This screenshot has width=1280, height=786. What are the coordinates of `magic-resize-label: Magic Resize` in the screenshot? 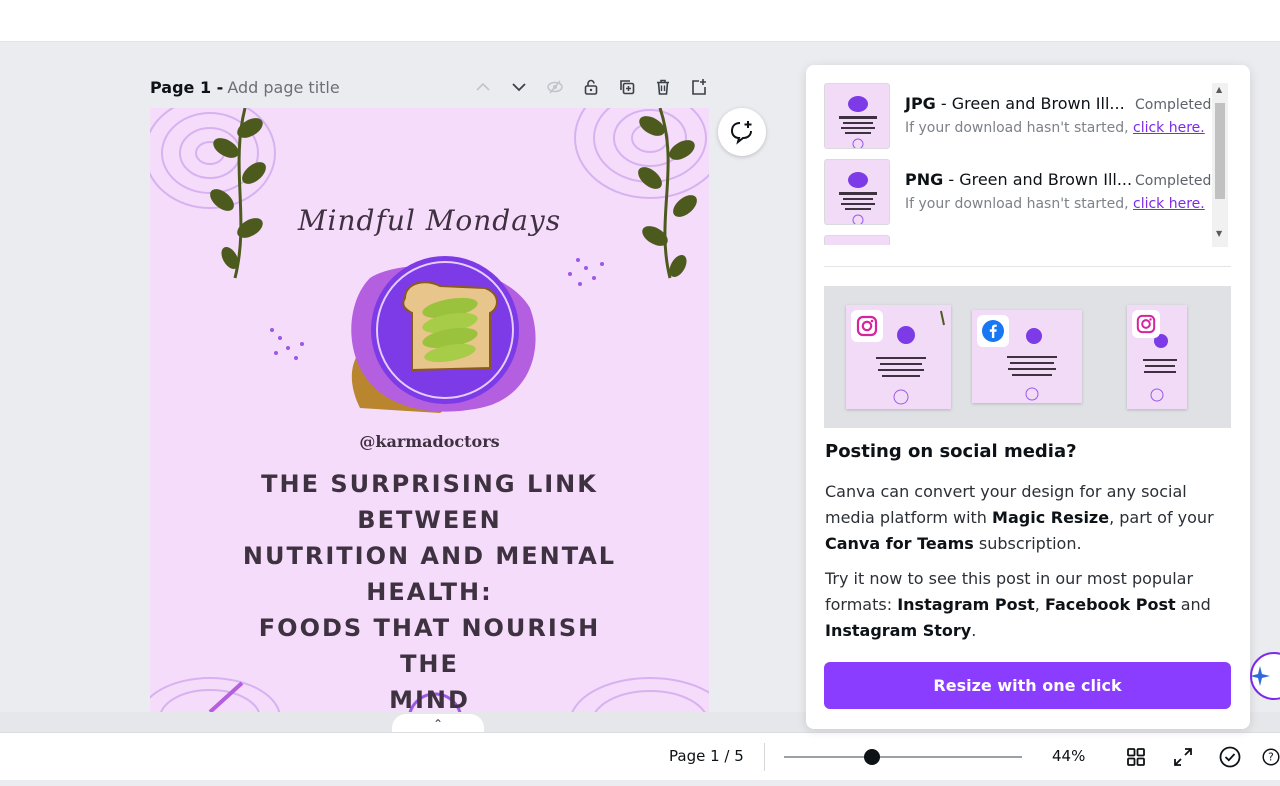 It's located at (1051, 517).